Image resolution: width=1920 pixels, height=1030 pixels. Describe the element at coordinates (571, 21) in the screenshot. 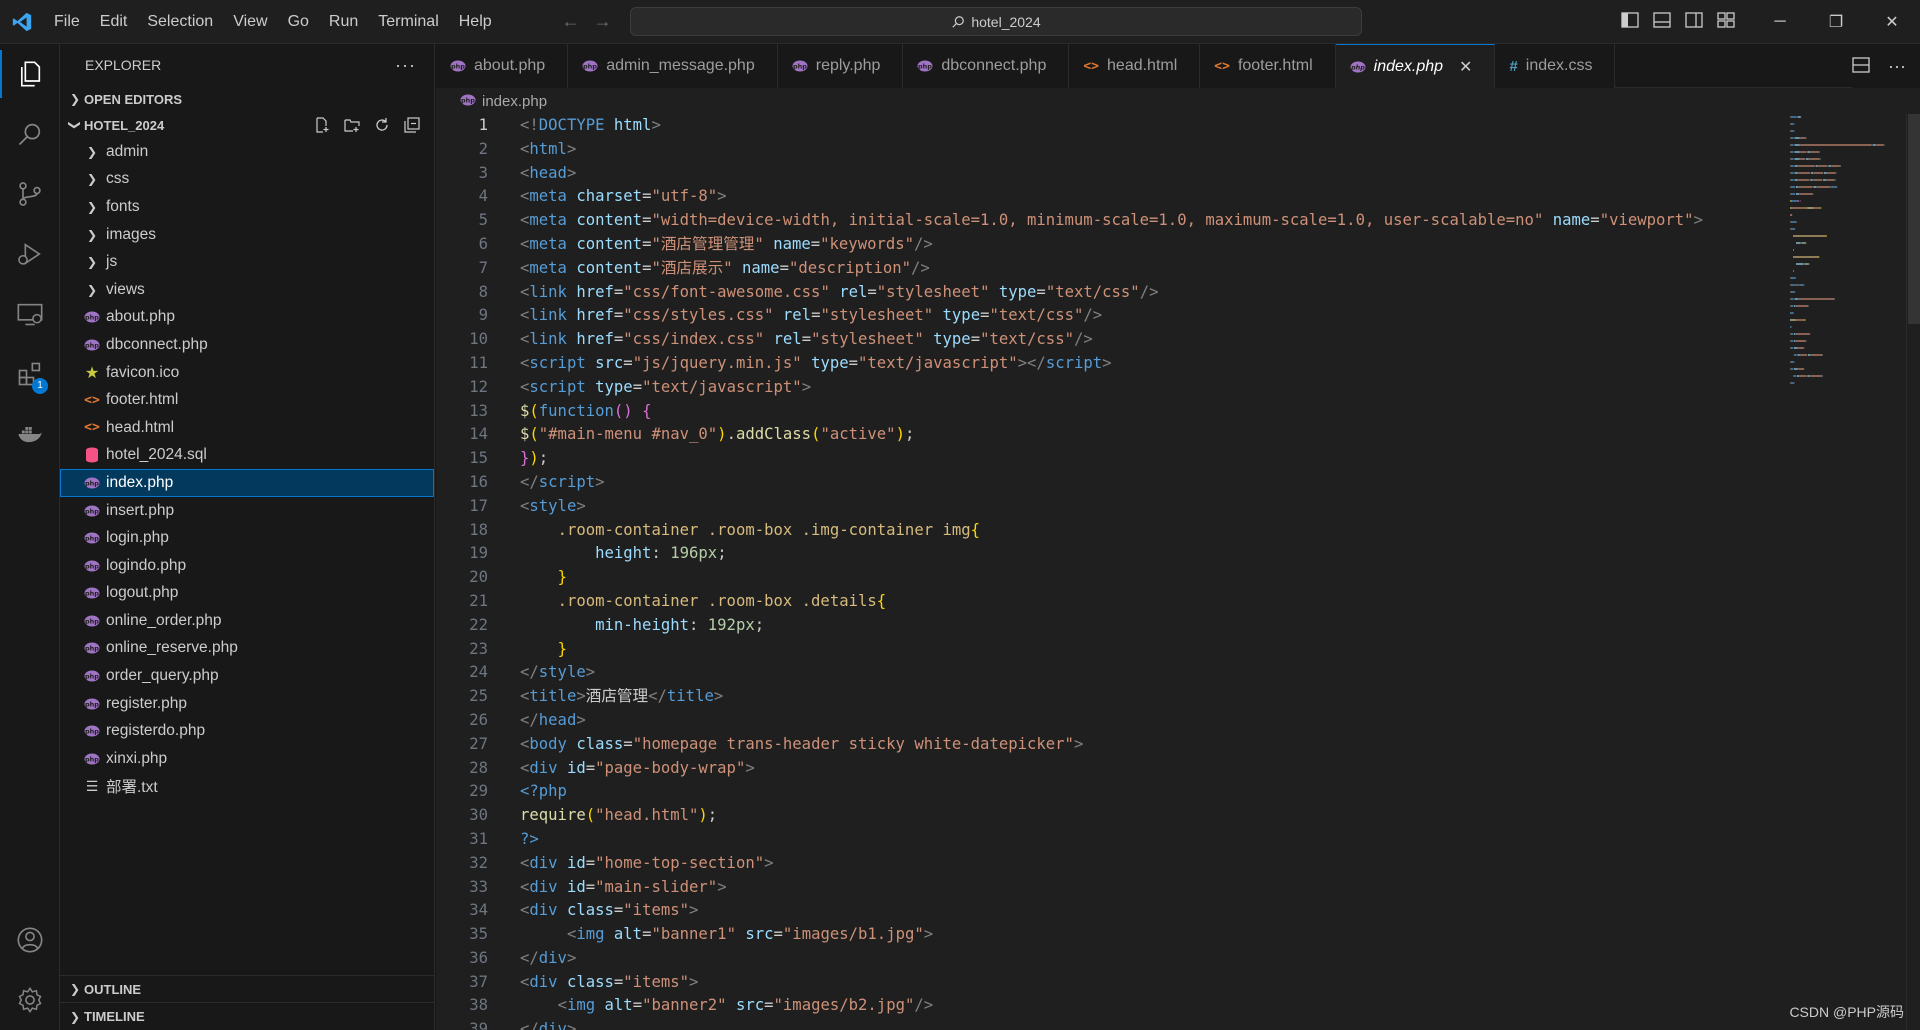

I see `arrow-left-icon: ←` at that location.